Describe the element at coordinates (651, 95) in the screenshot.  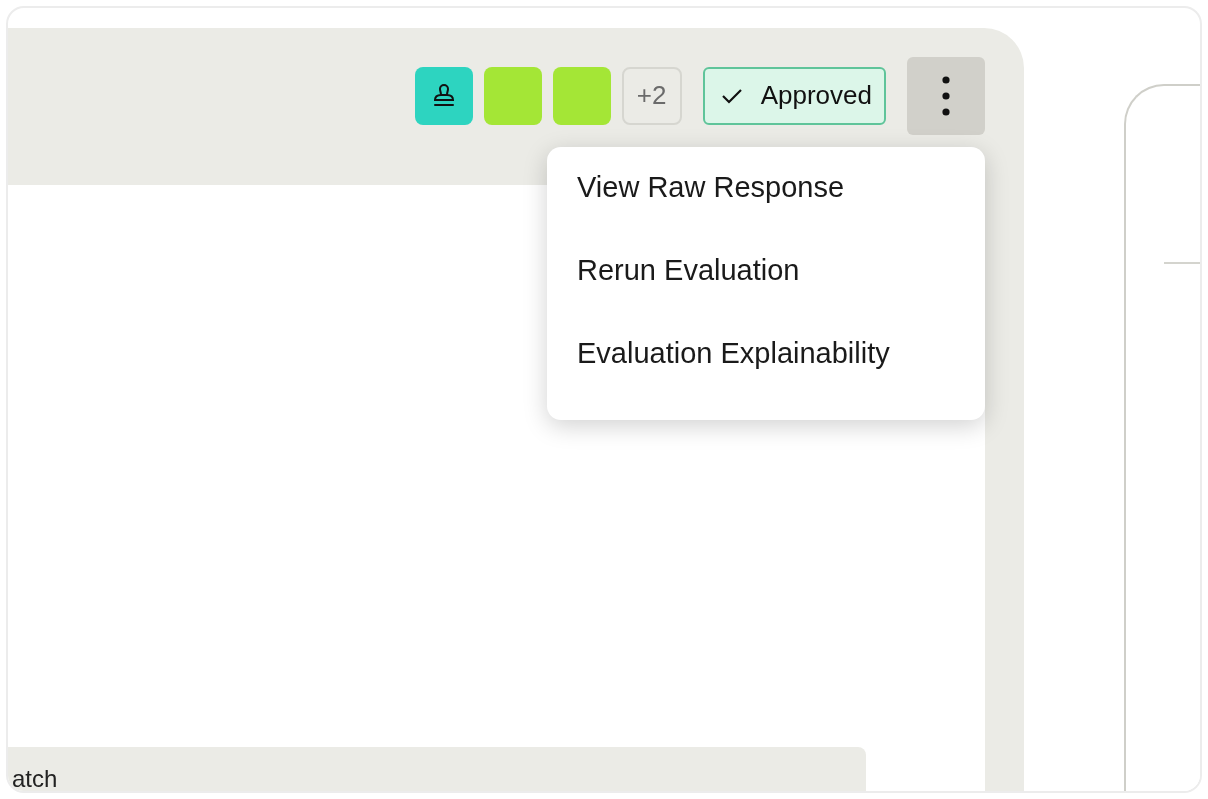
I see `more-badges-count: +2` at that location.